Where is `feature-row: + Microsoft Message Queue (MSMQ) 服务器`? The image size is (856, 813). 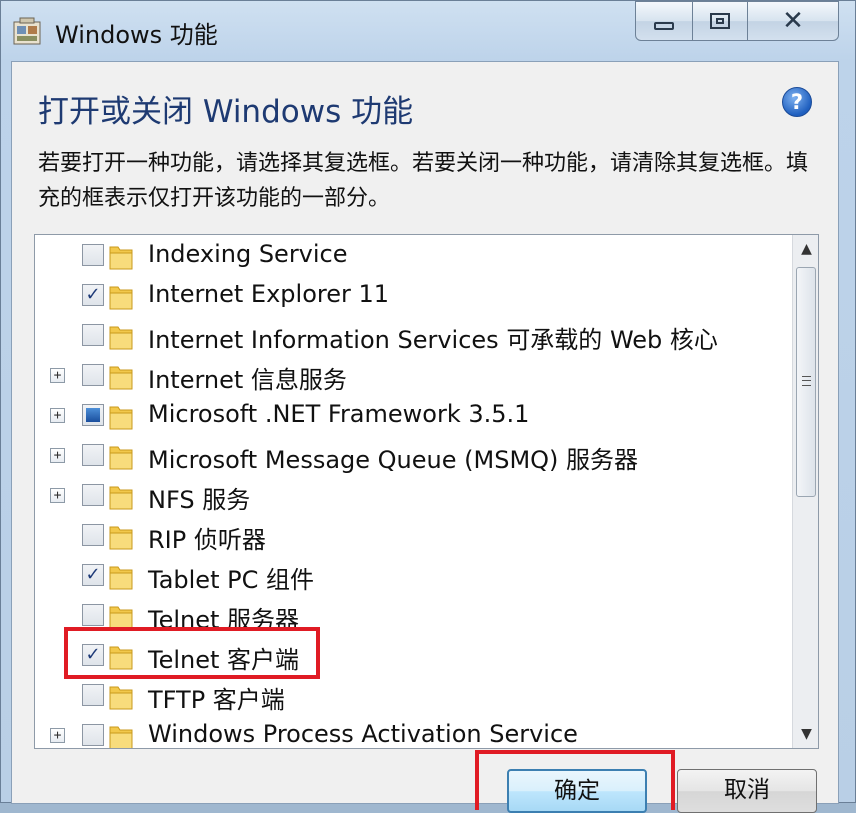 feature-row: + Microsoft Message Queue (MSMQ) 服务器 is located at coordinates (414, 455).